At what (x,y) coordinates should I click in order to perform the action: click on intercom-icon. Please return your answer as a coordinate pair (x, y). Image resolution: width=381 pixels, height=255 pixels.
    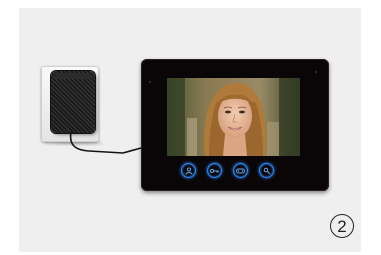
    Looking at the image, I should click on (240, 170).